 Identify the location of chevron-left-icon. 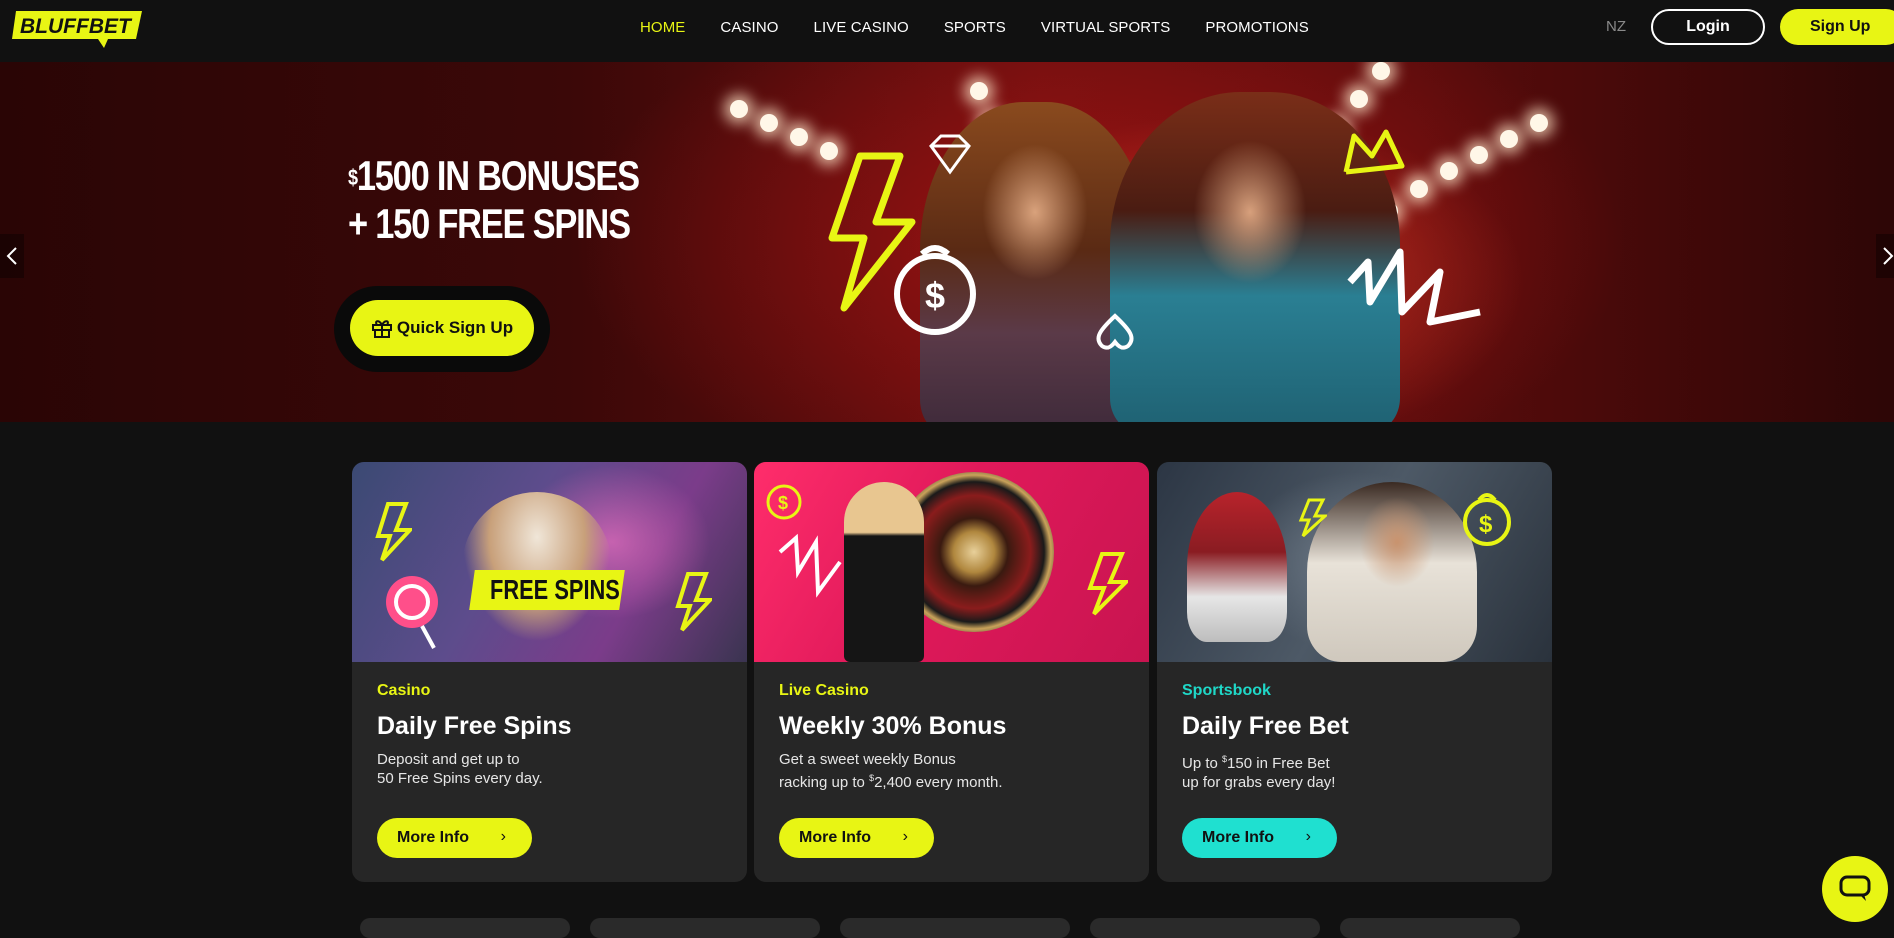
(11, 256).